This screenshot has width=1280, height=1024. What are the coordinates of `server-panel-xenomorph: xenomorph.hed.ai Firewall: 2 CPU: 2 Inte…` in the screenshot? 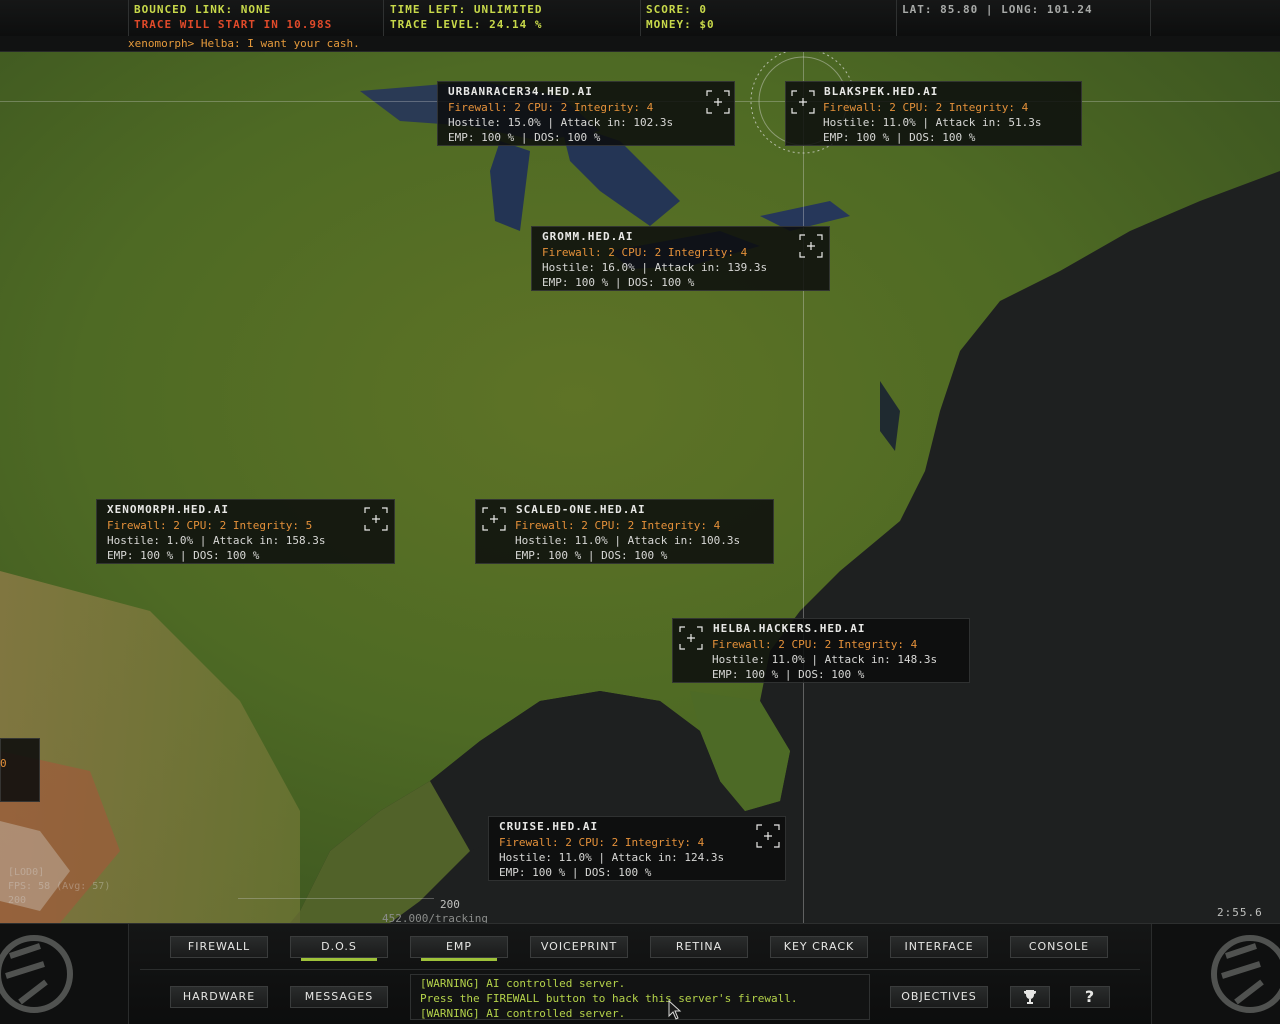 It's located at (245, 531).